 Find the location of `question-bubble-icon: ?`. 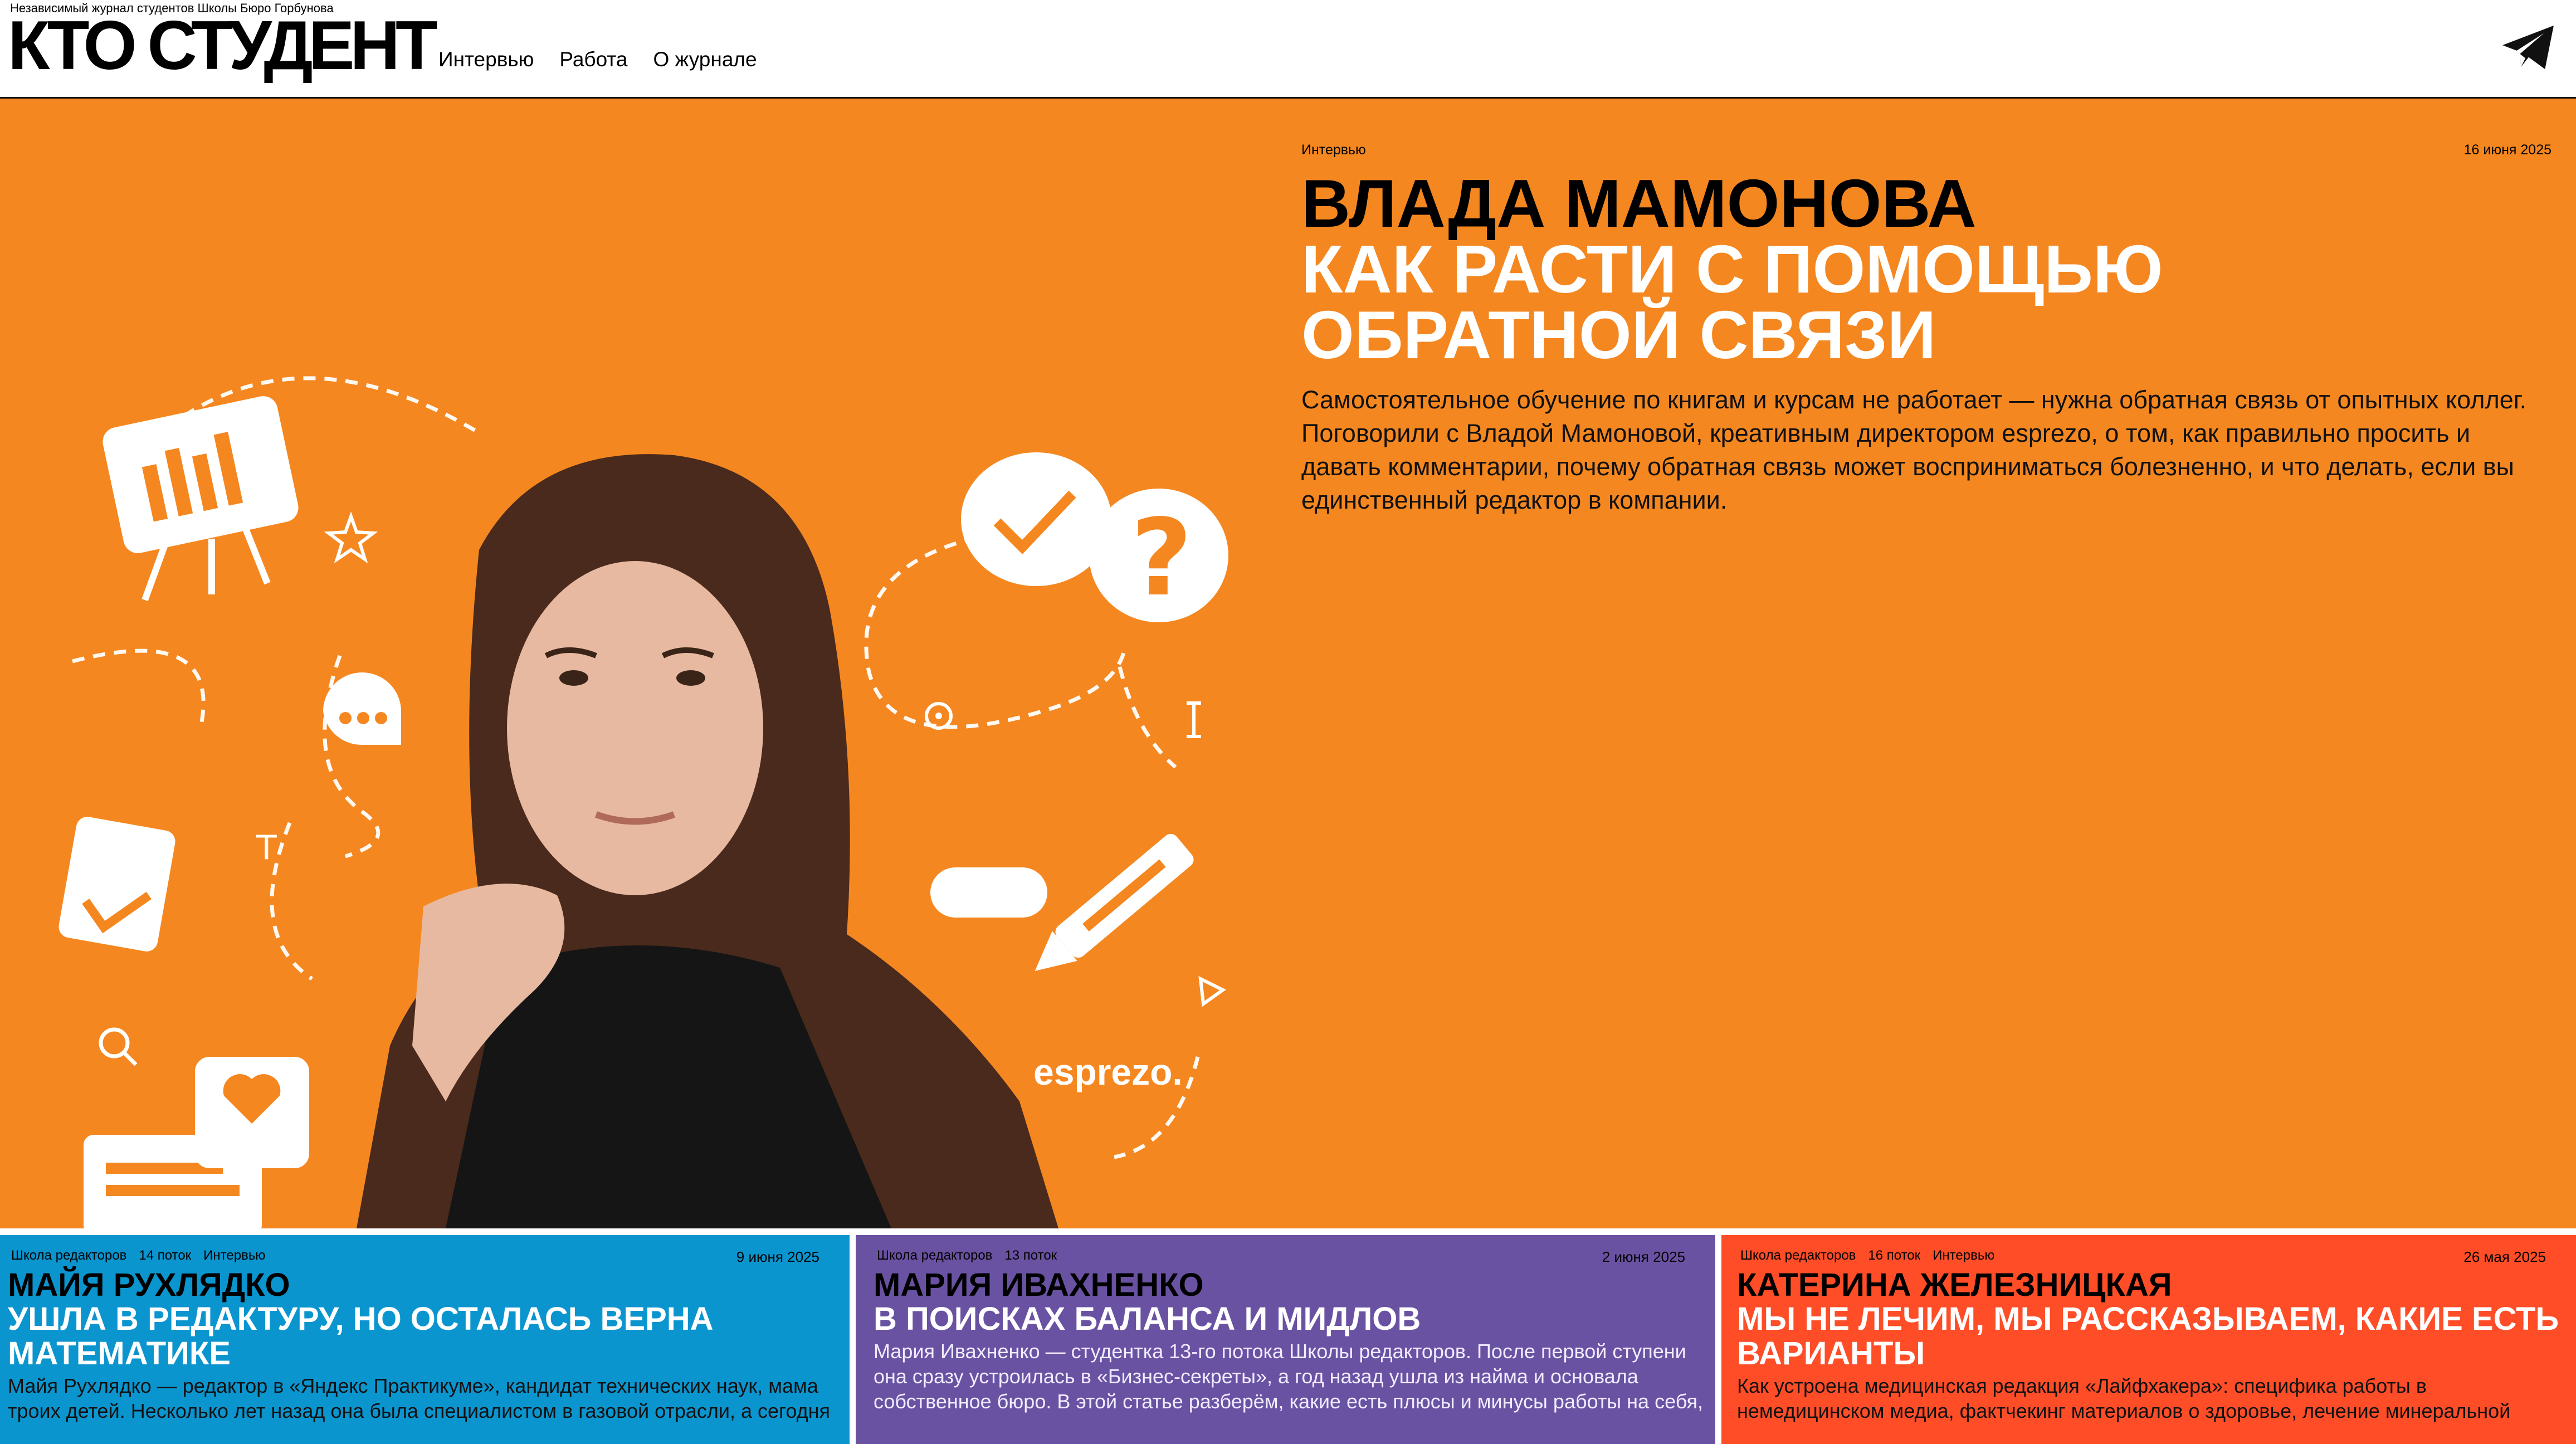

question-bubble-icon: ? is located at coordinates (1158, 555).